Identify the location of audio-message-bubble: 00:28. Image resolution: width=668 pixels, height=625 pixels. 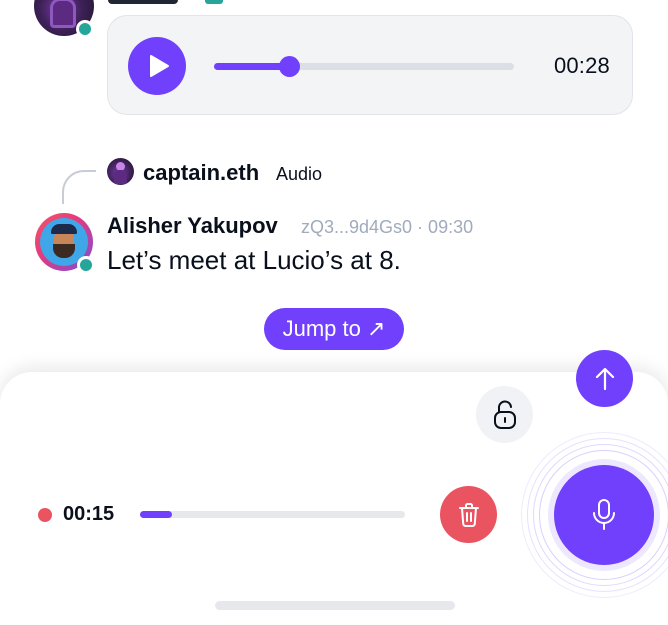
(370, 65).